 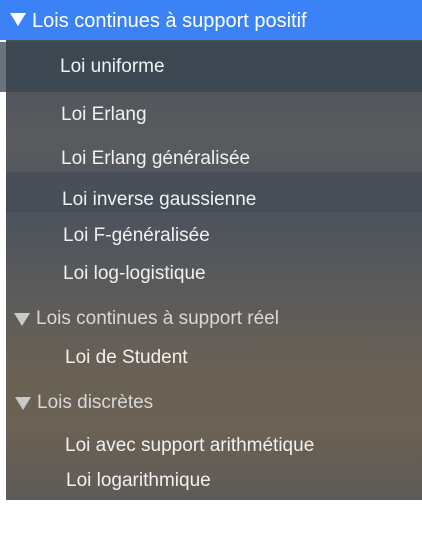 What do you see at coordinates (126, 357) in the screenshot?
I see `item-label: Loi de Student` at bounding box center [126, 357].